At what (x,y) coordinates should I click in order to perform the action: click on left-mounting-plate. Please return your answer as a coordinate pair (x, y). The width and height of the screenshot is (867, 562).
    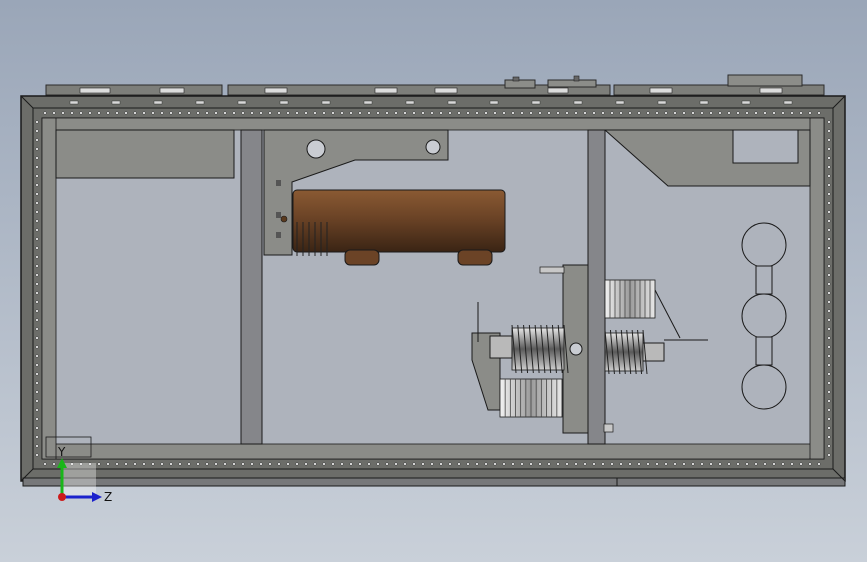
    Looking at the image, I should click on (145, 154).